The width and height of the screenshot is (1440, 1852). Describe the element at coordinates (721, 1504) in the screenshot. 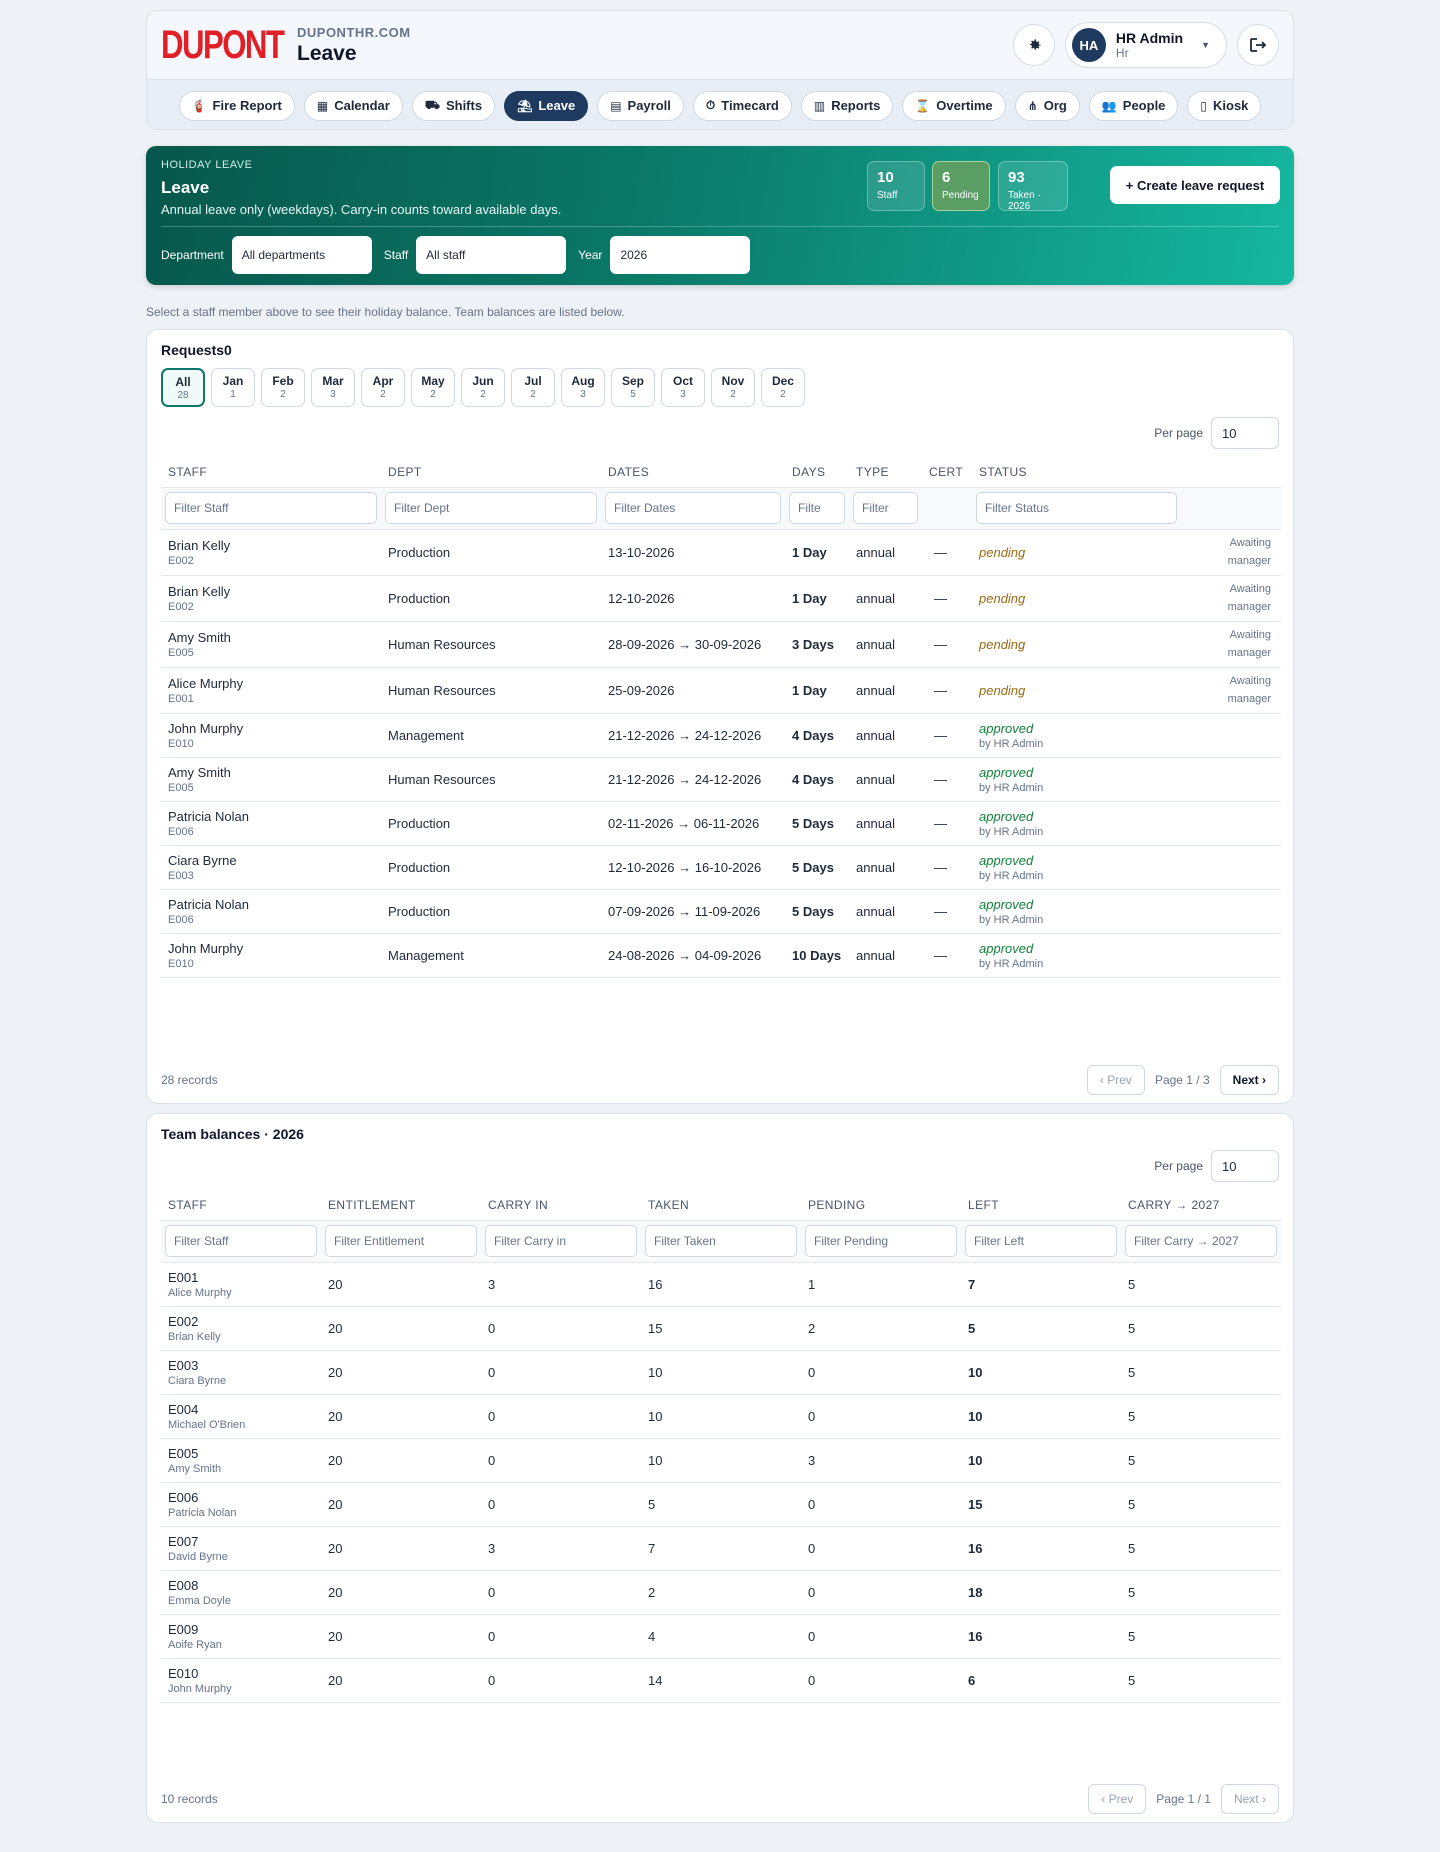

I see `table-row: E006 Patricia Nolan 20 0 5 0 15 5` at that location.